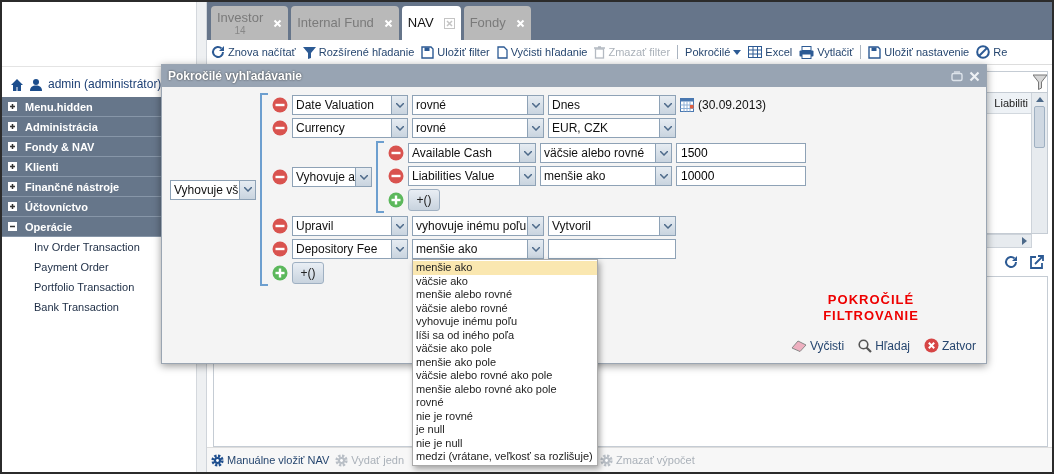 The height and width of the screenshot is (474, 1054). I want to click on dropdown-option: väčsie alebo rovné, so click(505, 308).